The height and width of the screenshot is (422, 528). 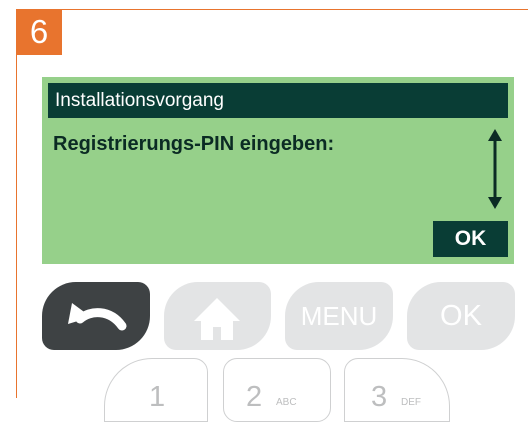 I want to click on key-letters: ABC, so click(x=286, y=402).